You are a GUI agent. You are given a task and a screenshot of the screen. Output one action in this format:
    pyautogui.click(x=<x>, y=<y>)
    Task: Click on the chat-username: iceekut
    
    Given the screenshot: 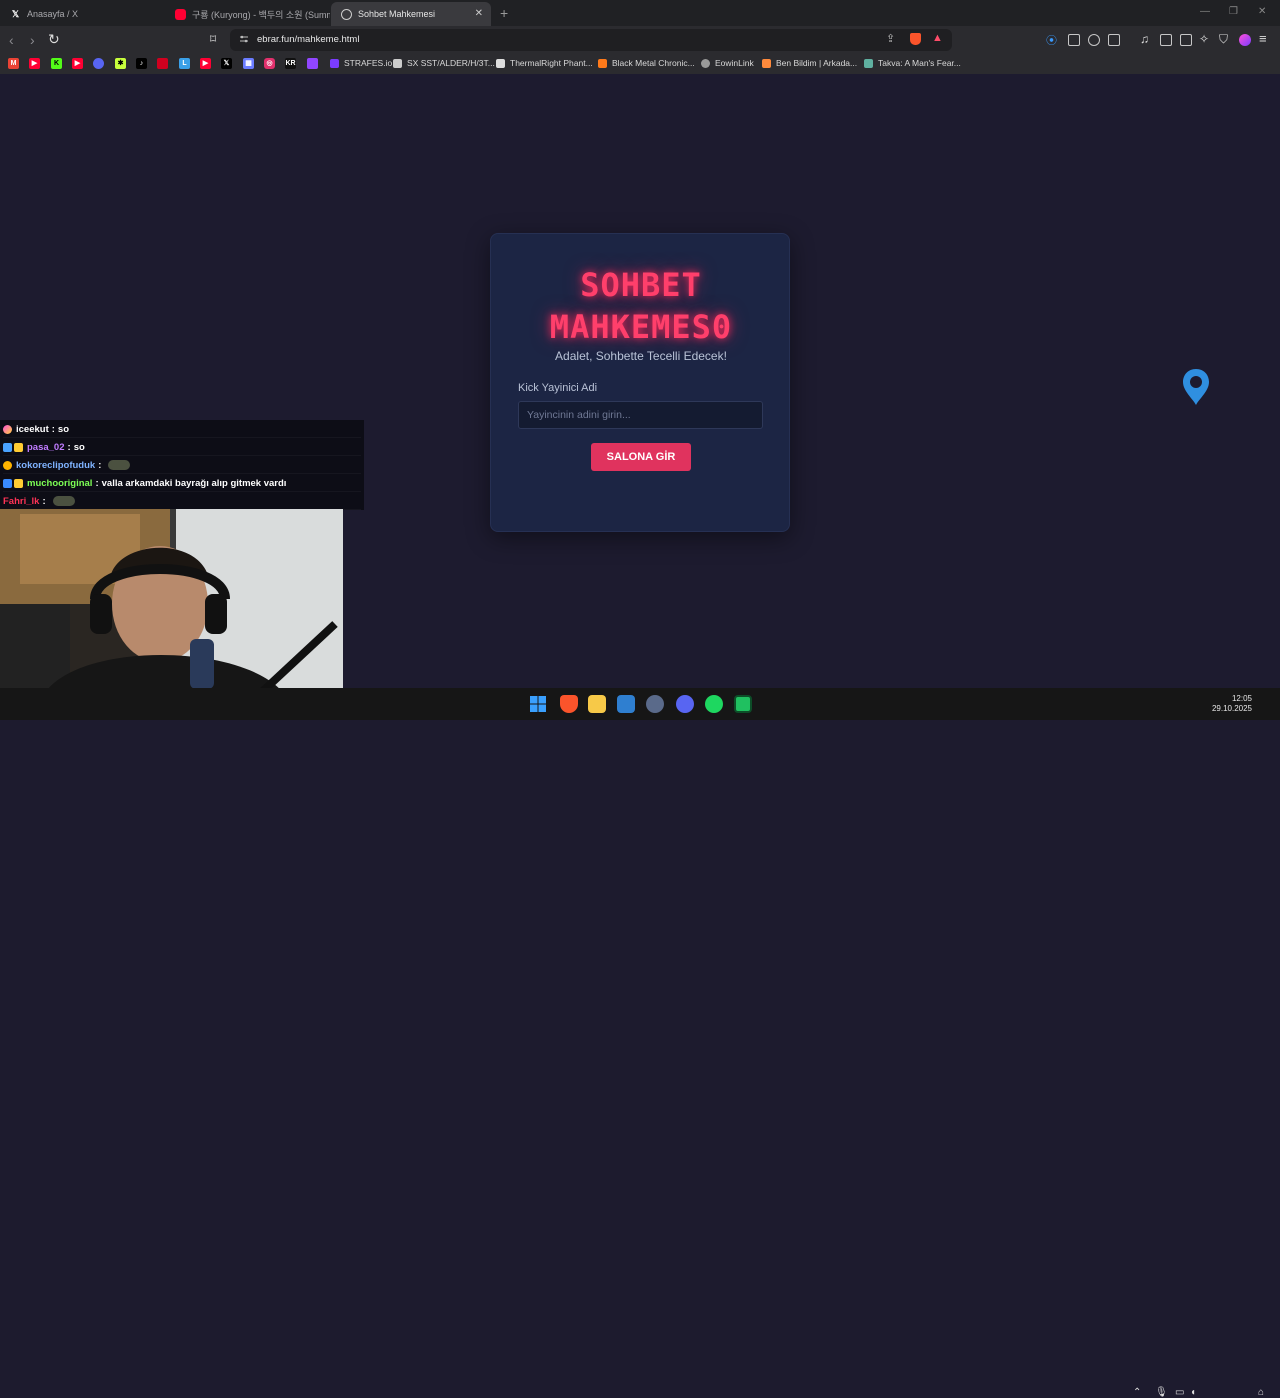 What is the action you would take?
    pyautogui.click(x=32, y=429)
    